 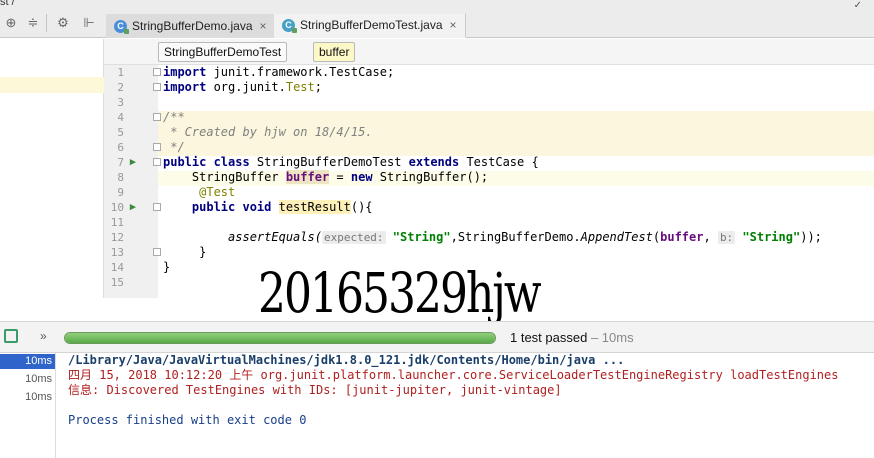 What do you see at coordinates (120, 147) in the screenshot?
I see `line-number: 6` at bounding box center [120, 147].